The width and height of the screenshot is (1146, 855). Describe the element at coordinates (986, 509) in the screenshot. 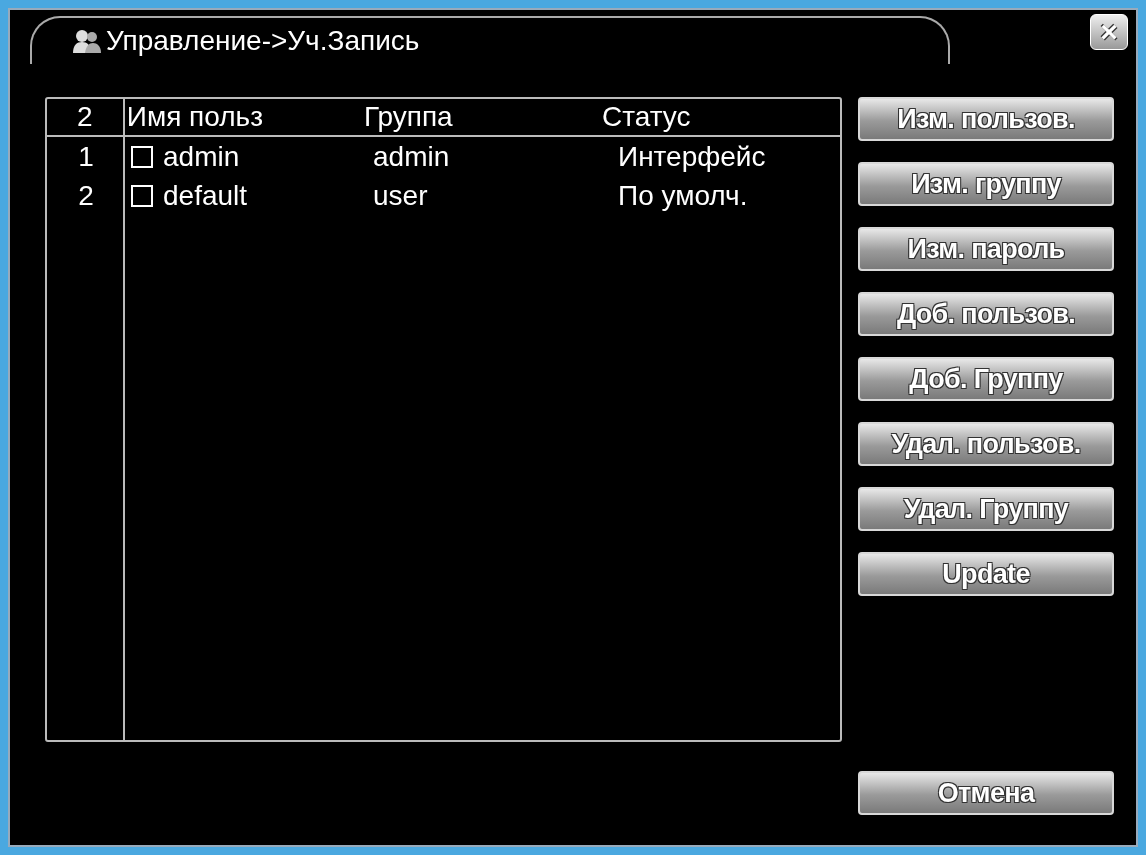

I see `menu-button: Удал. Группу` at that location.